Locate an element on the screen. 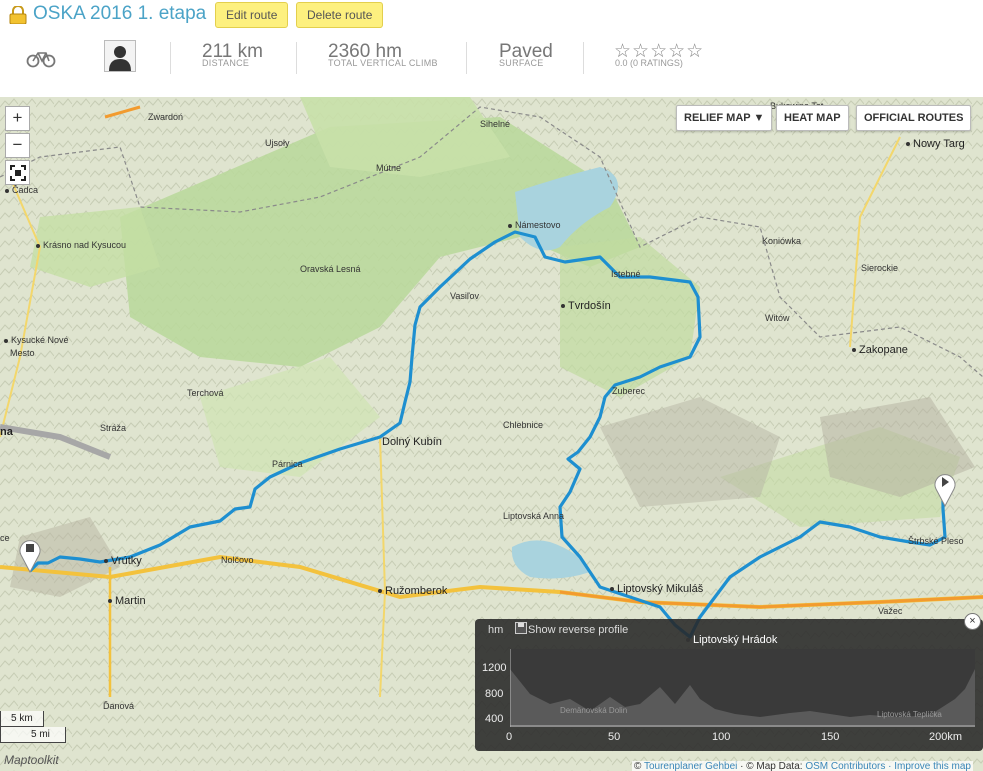 This screenshot has width=983, height=771. profile-place-label: Liptovská Teplička is located at coordinates (909, 714).